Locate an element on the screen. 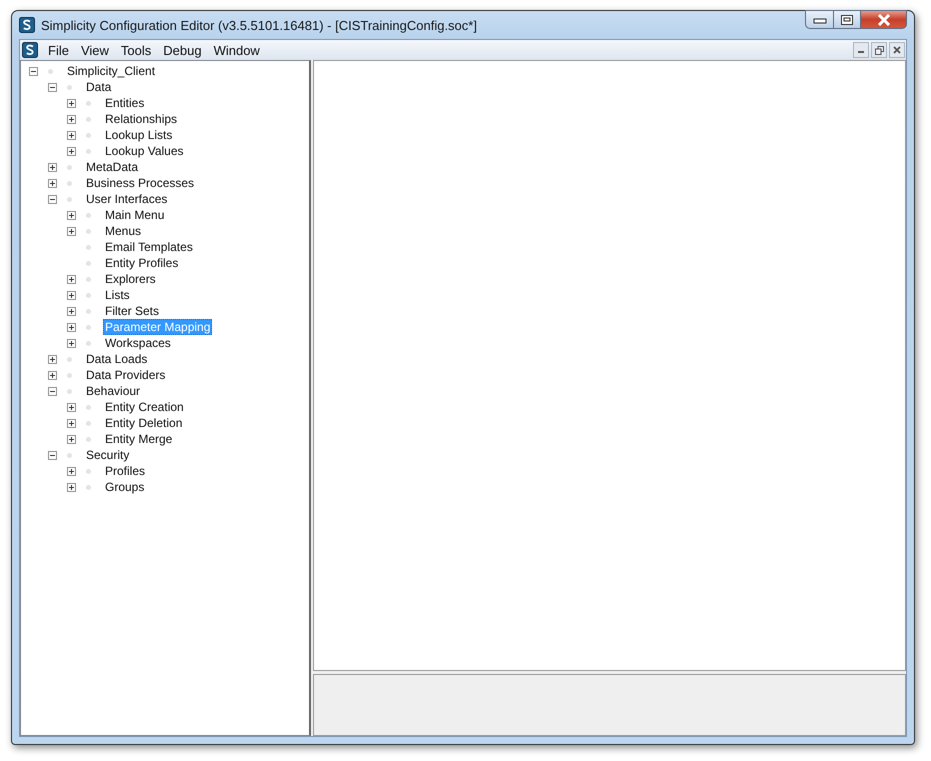 The image size is (931, 761). tree-item: User Interfaces is located at coordinates (127, 199).